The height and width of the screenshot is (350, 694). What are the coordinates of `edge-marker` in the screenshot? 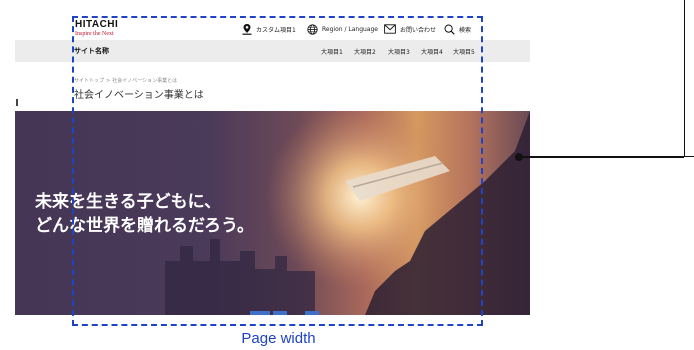 It's located at (17, 102).